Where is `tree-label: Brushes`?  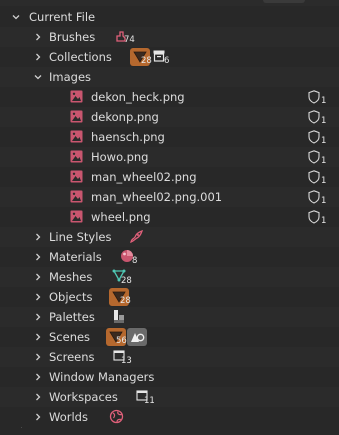 tree-label: Brushes is located at coordinates (72, 37).